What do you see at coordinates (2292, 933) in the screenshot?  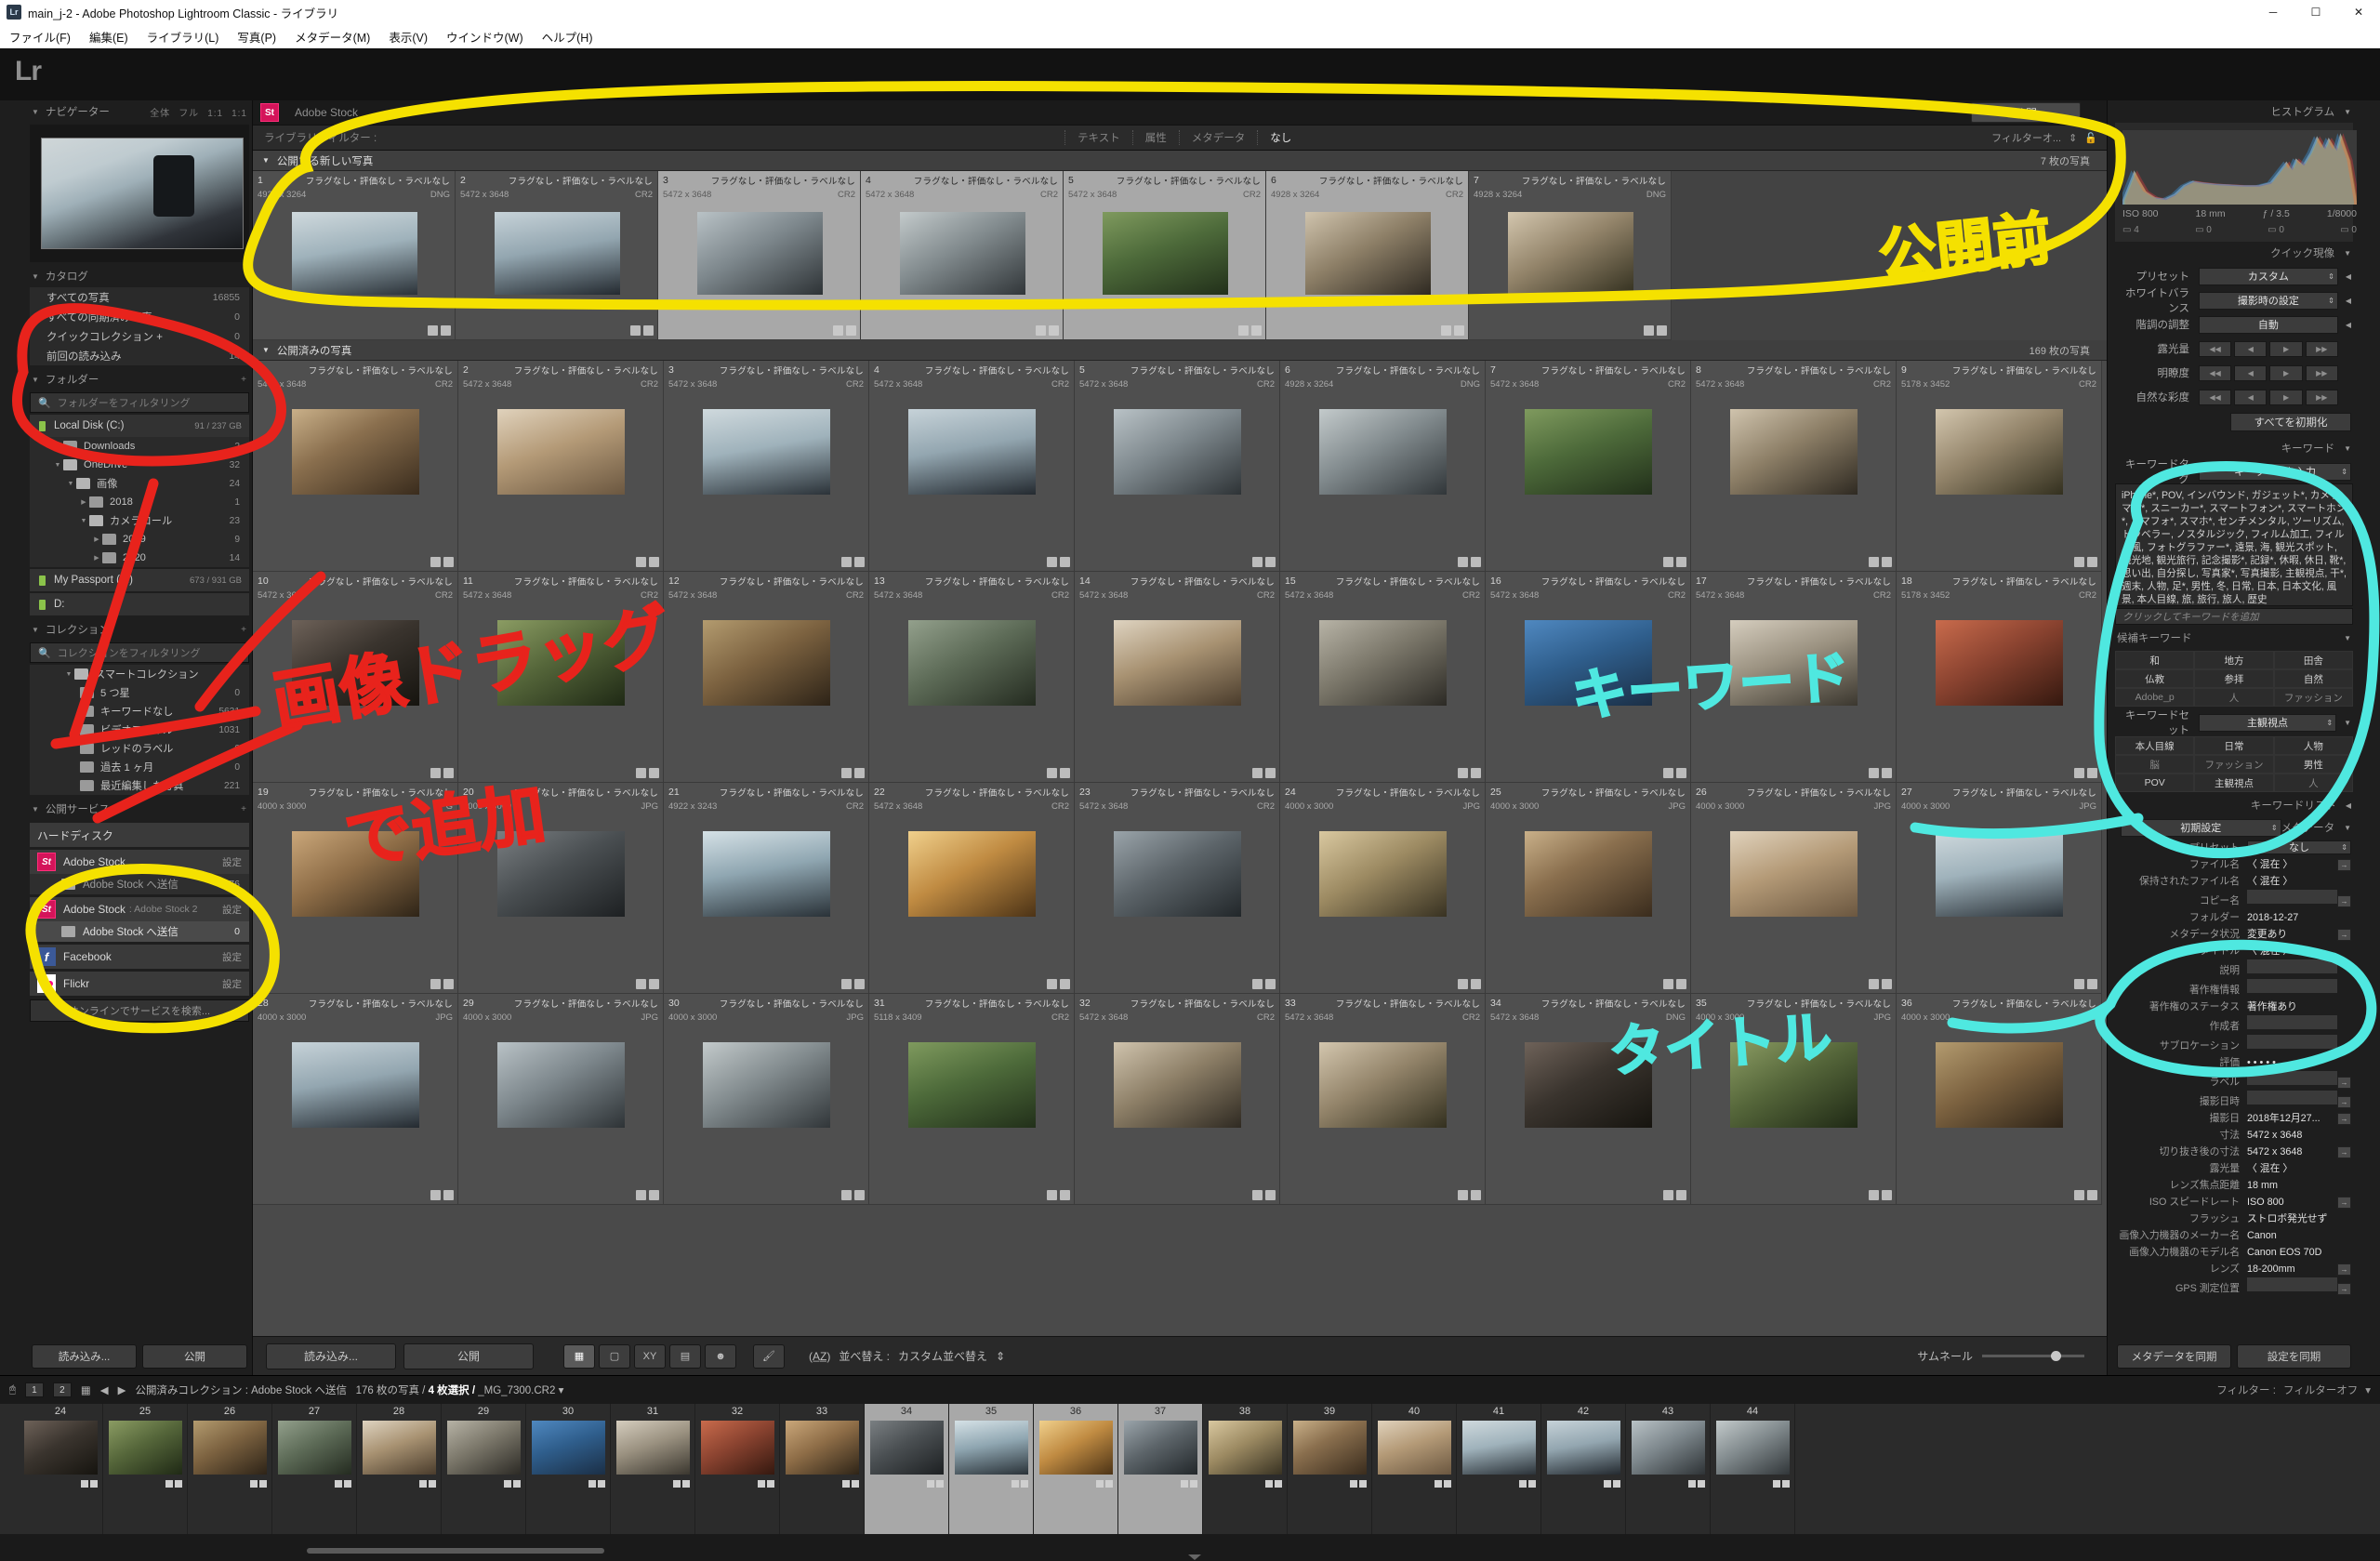 I see `metadata-value: 変更あり` at bounding box center [2292, 933].